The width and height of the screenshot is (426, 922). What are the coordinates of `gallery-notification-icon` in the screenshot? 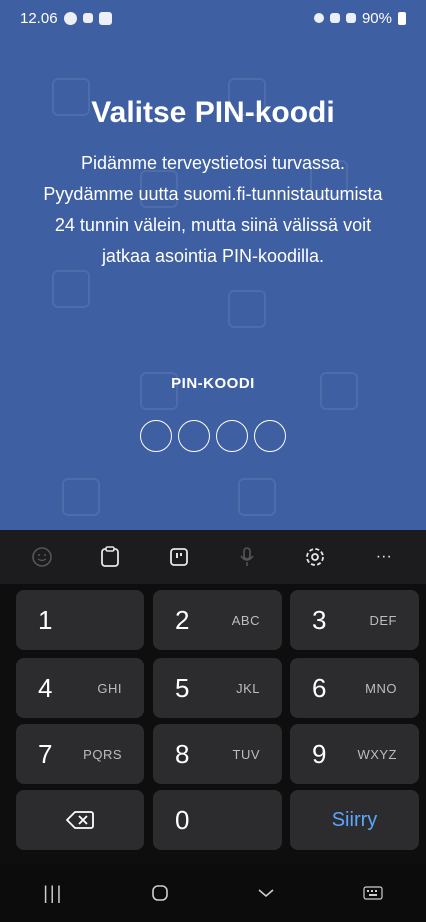 It's located at (105, 18).